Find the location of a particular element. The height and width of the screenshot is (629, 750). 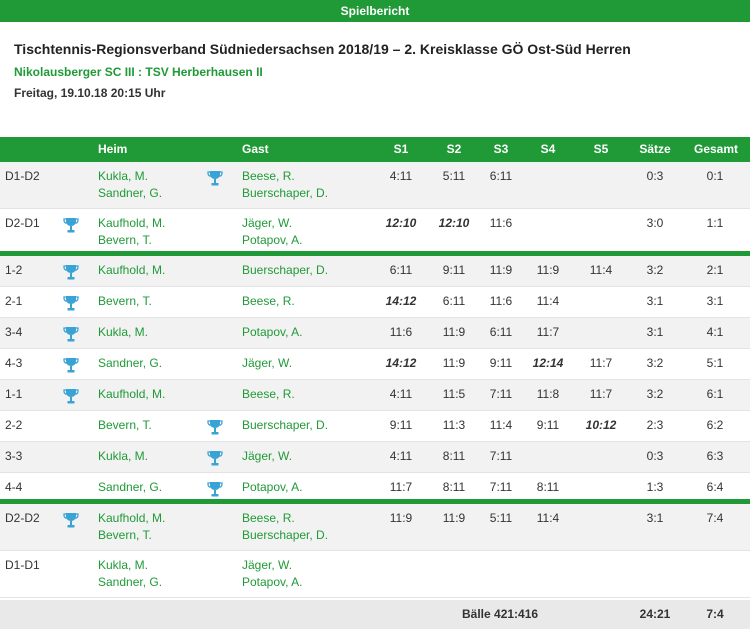

gesamt-total: 7:4 is located at coordinates (715, 614).